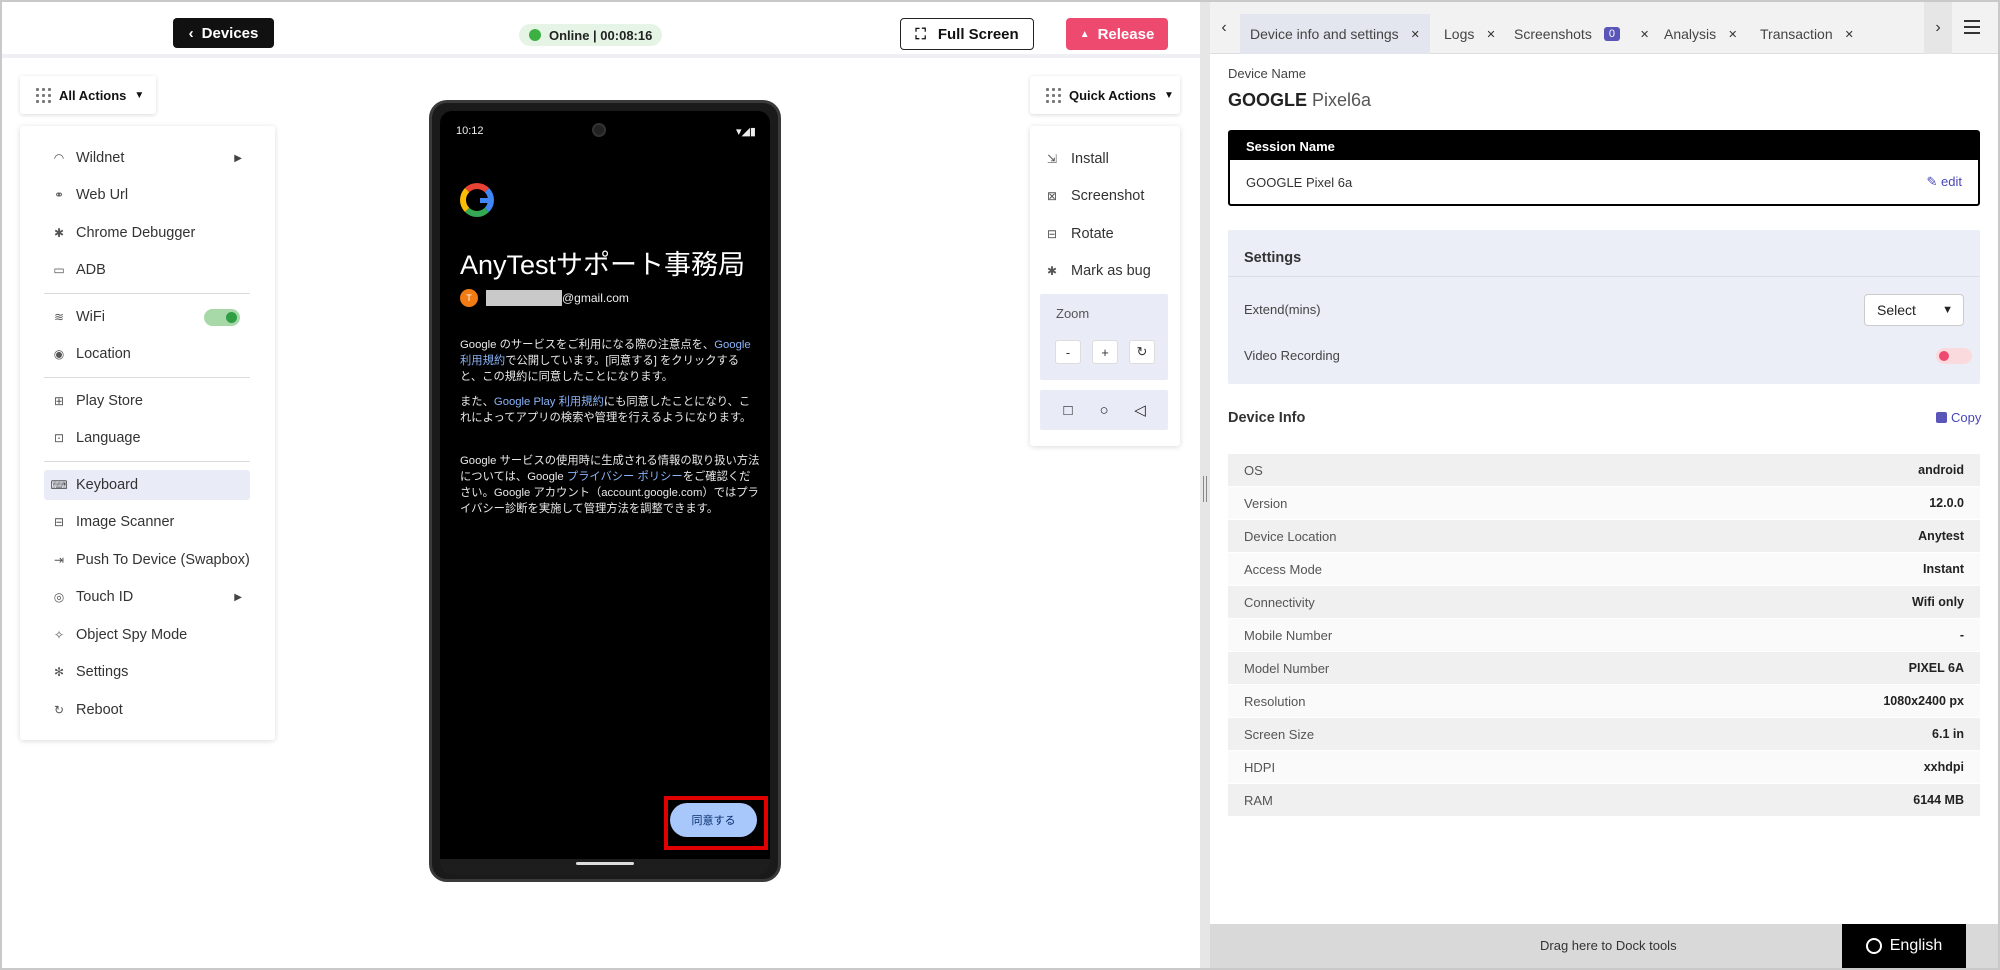 The width and height of the screenshot is (2000, 970). Describe the element at coordinates (147, 270) in the screenshot. I see `action-adb: ▭ ADB` at that location.